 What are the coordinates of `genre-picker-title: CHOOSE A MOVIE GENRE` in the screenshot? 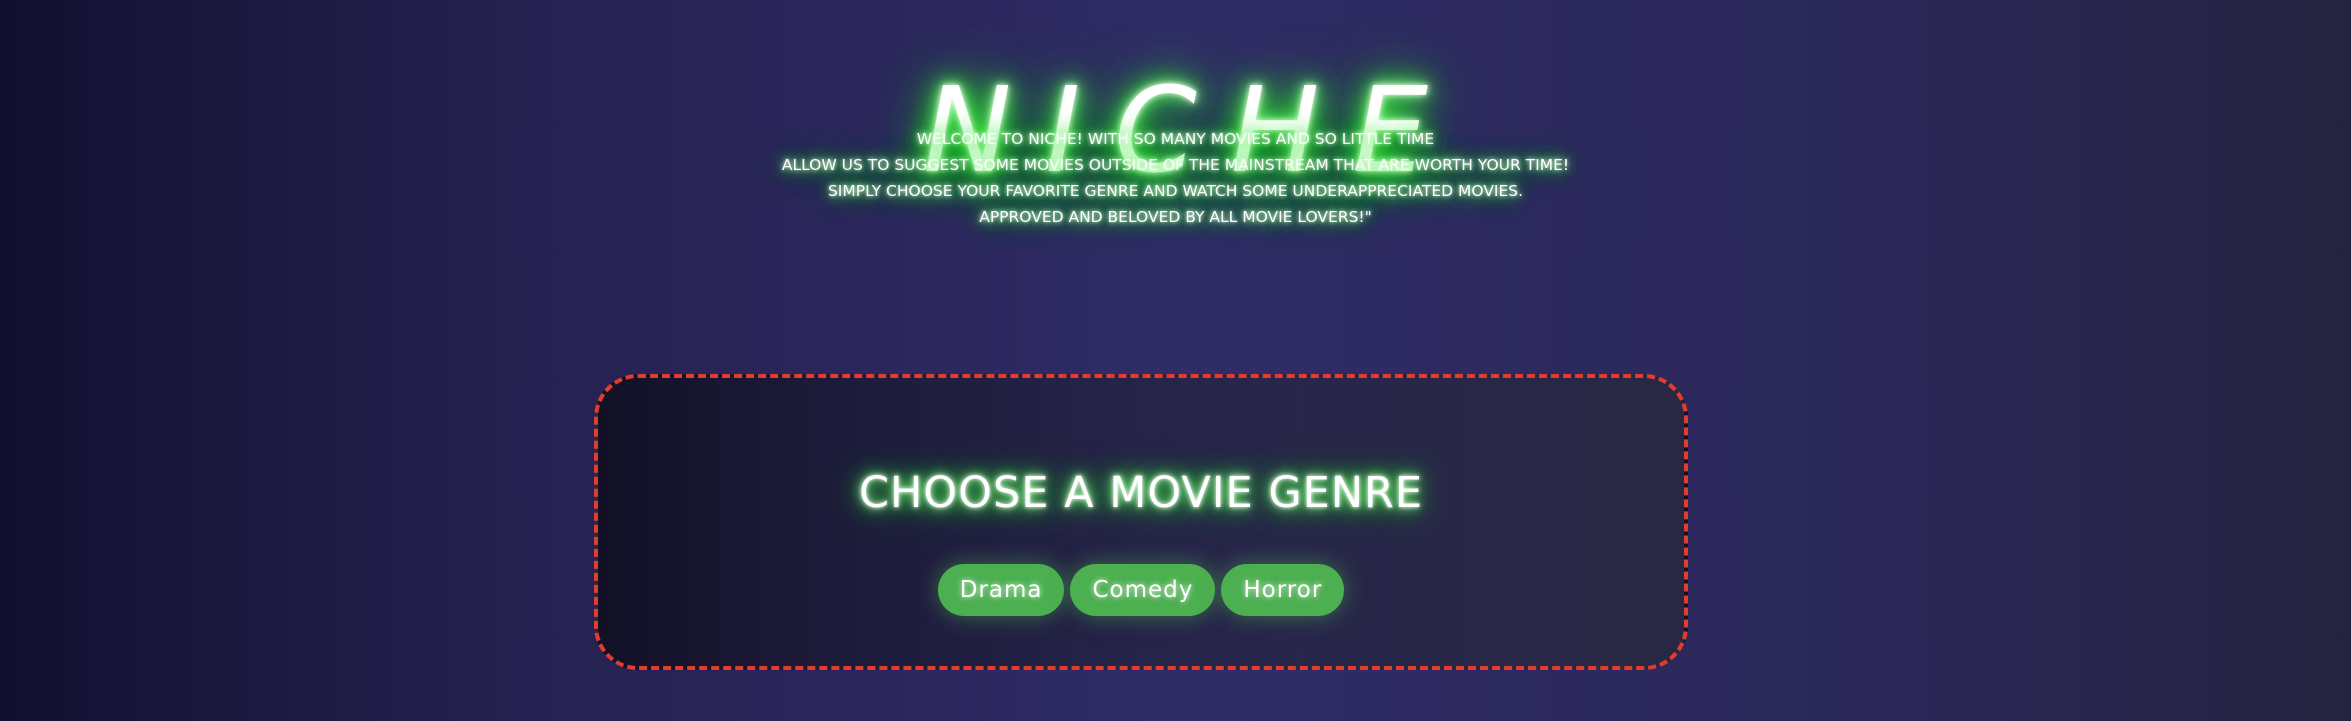 It's located at (1141, 493).